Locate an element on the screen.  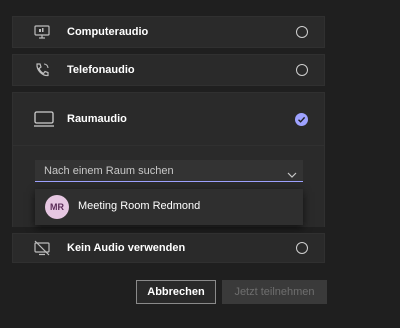
phone-icon is located at coordinates (42, 70).